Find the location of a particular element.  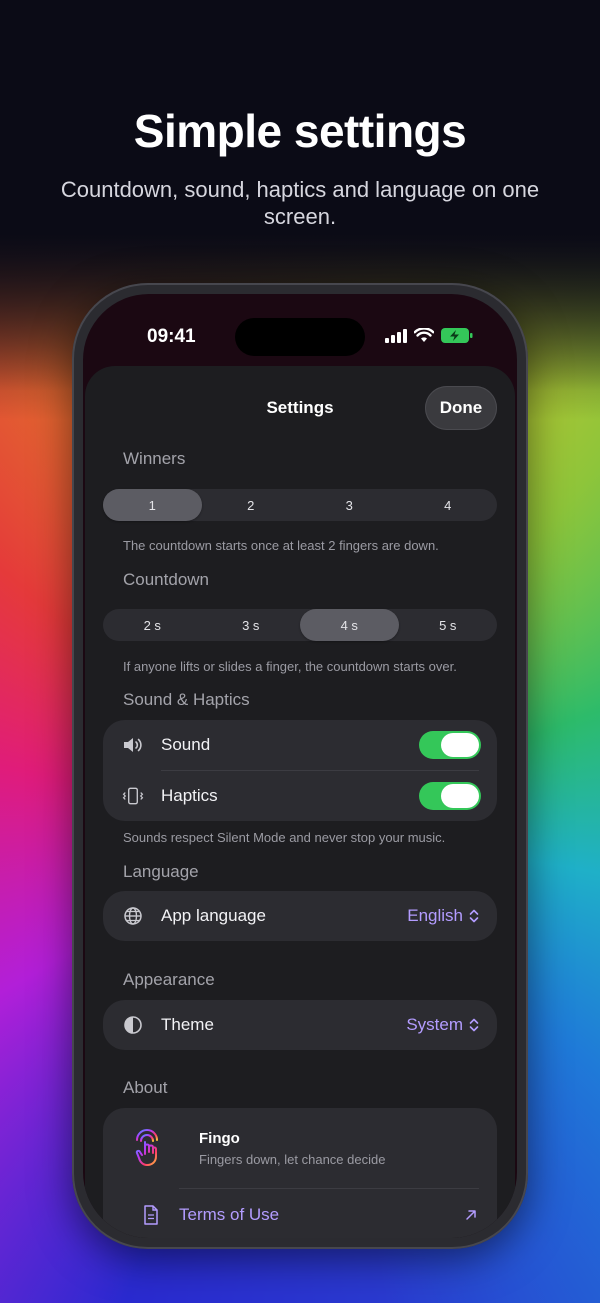

sound-toggle-knob is located at coordinates (460, 745).